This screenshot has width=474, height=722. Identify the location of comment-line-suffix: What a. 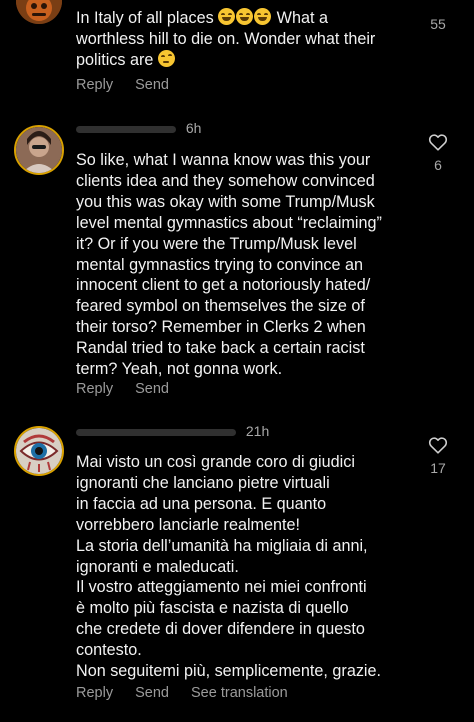
(302, 18).